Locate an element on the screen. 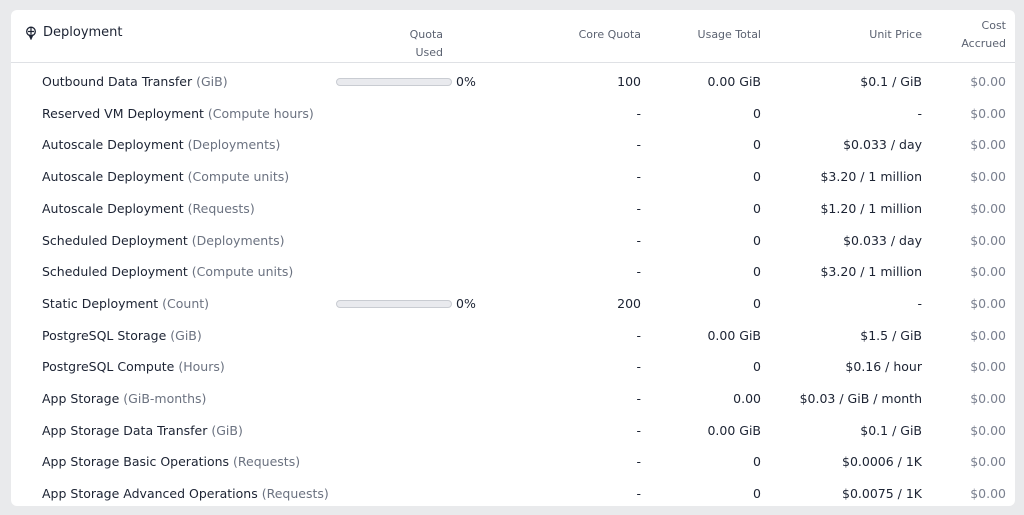  row-resource-name: Autoscale Deployment (Compute units) is located at coordinates (165, 177).